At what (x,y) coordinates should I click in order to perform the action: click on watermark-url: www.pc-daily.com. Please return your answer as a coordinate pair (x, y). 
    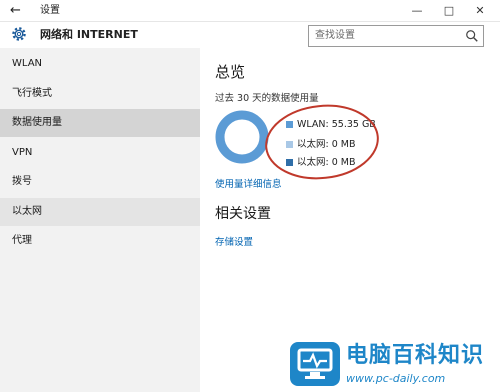
    Looking at the image, I should click on (396, 378).